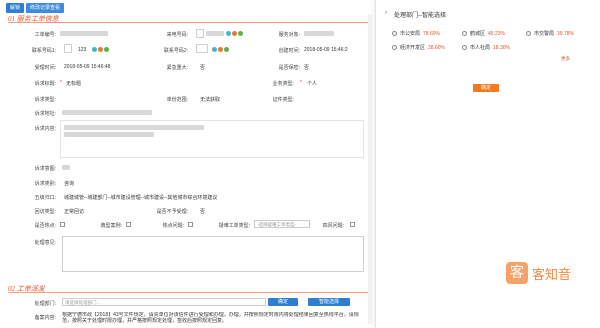 The image size is (600, 328). What do you see at coordinates (210, 100) in the screenshot?
I see `scope-value: 无法获取` at bounding box center [210, 100].